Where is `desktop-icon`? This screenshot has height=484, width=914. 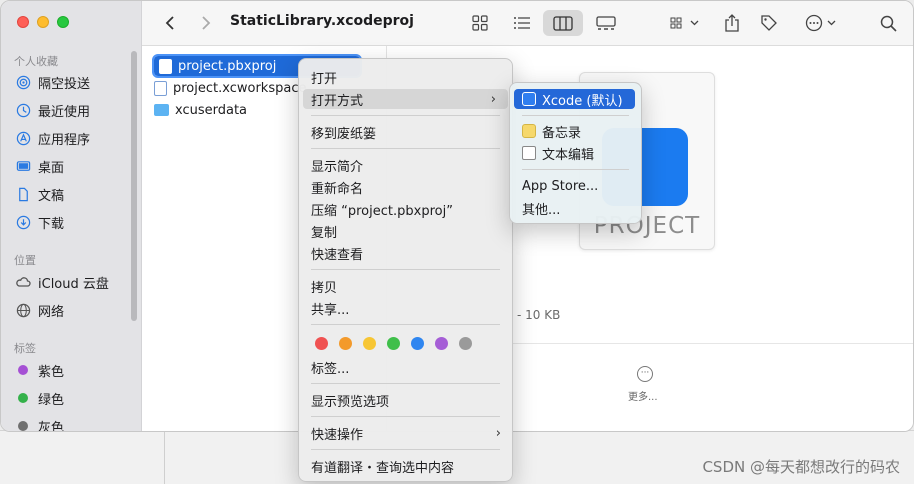 desktop-icon is located at coordinates (23, 166).